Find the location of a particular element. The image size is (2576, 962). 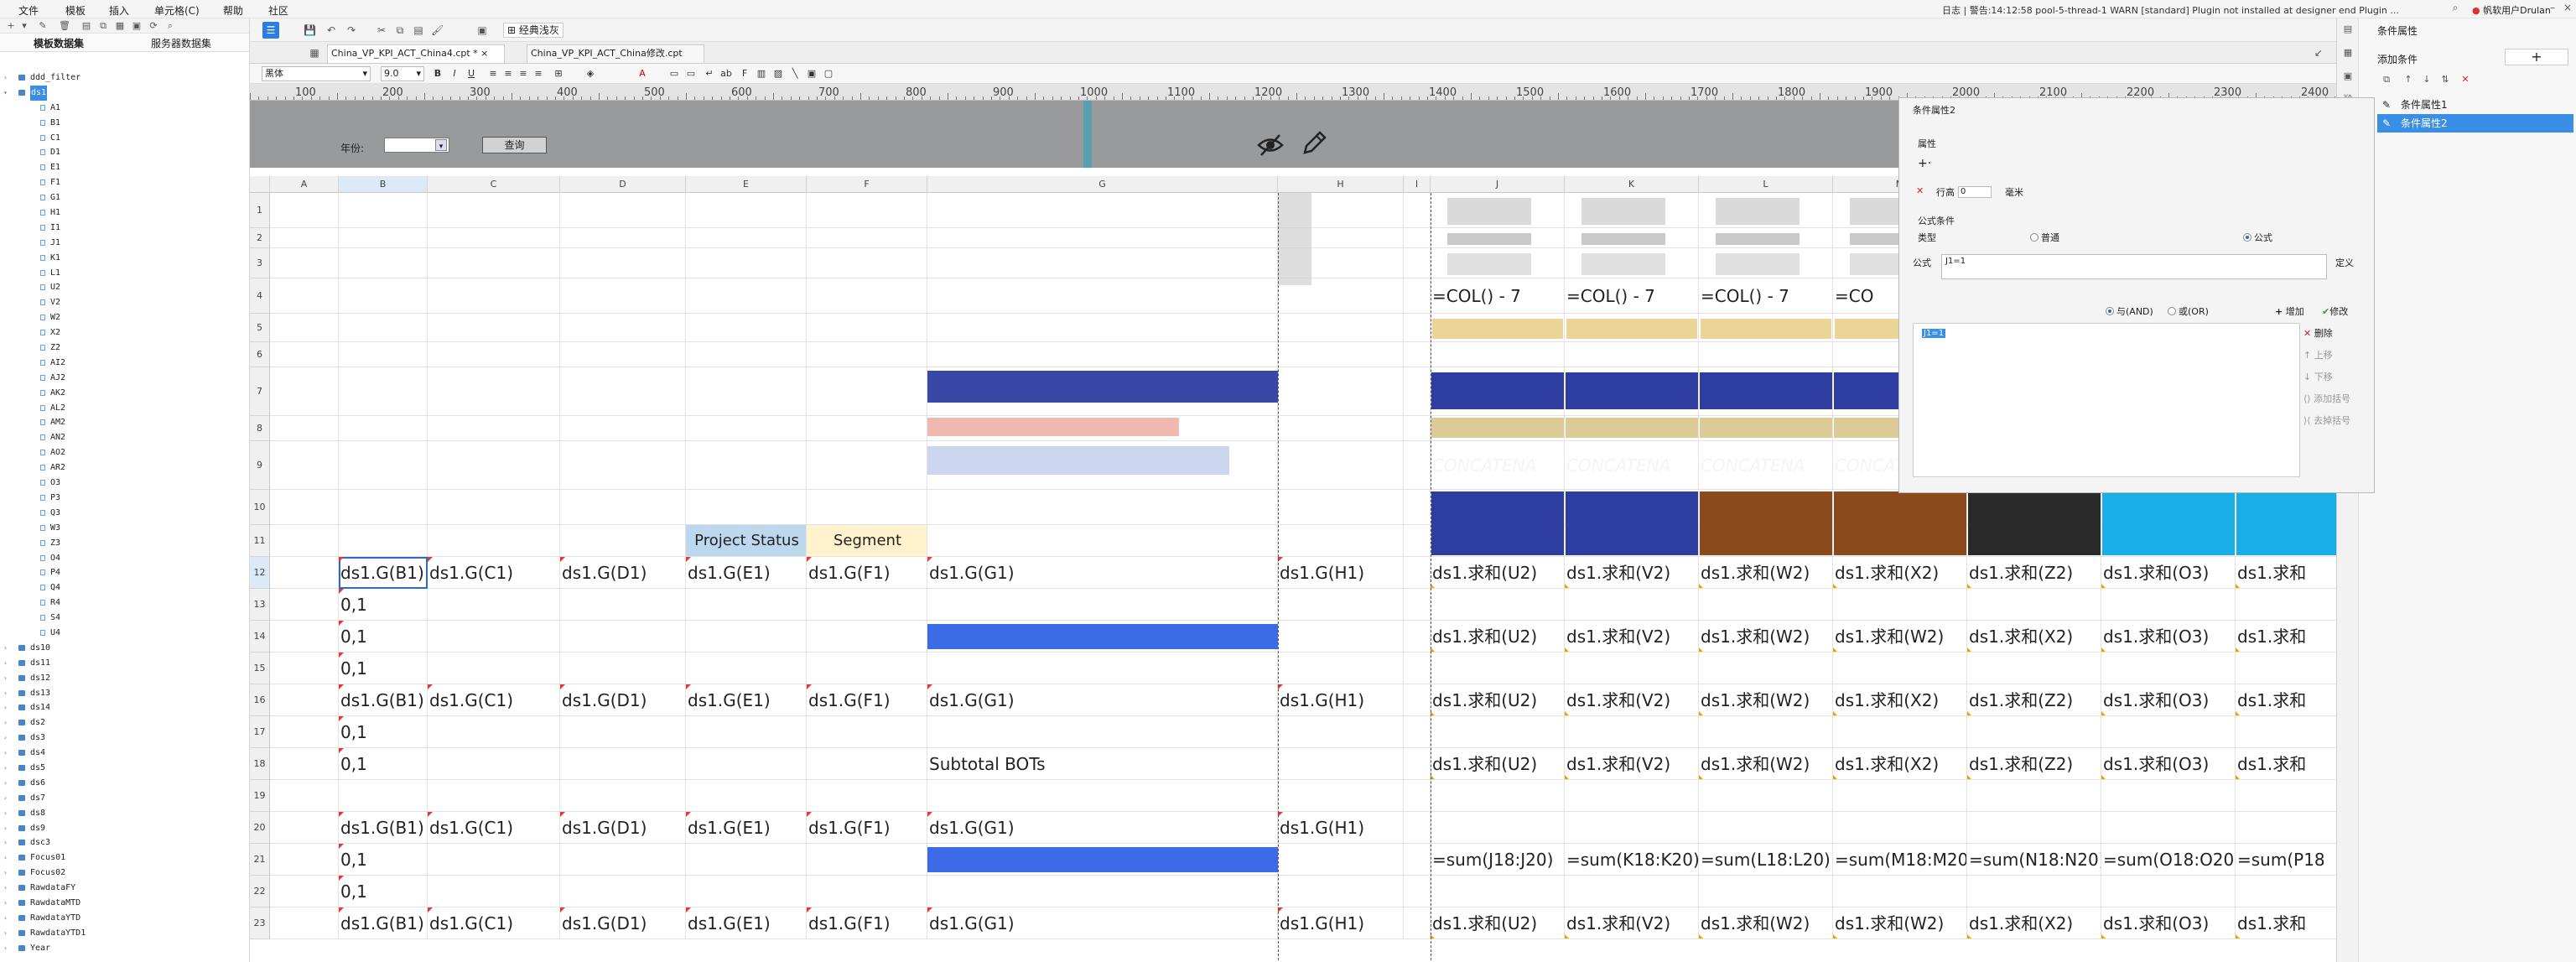

minimize-icon: – is located at coordinates (2552, 8).